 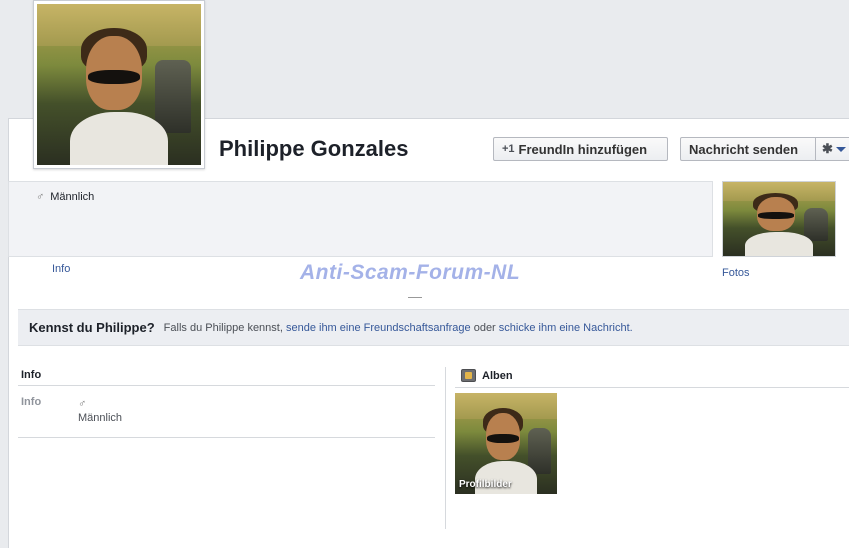 What do you see at coordinates (583, 149) in the screenshot?
I see `add-friend-label: FreundIn hinzufügen` at bounding box center [583, 149].